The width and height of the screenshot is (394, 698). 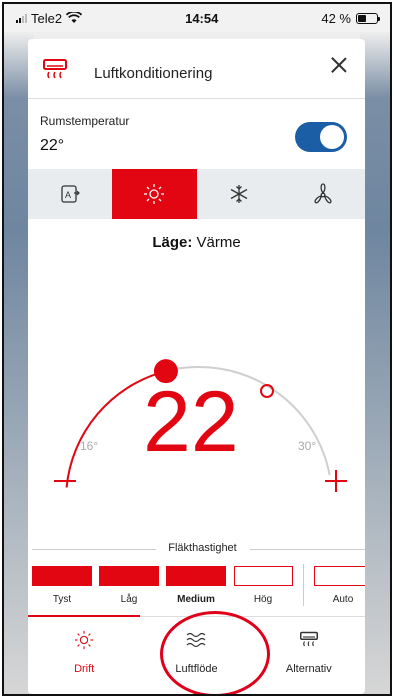 What do you see at coordinates (336, 18) in the screenshot?
I see `battery-percent: 42 %` at bounding box center [336, 18].